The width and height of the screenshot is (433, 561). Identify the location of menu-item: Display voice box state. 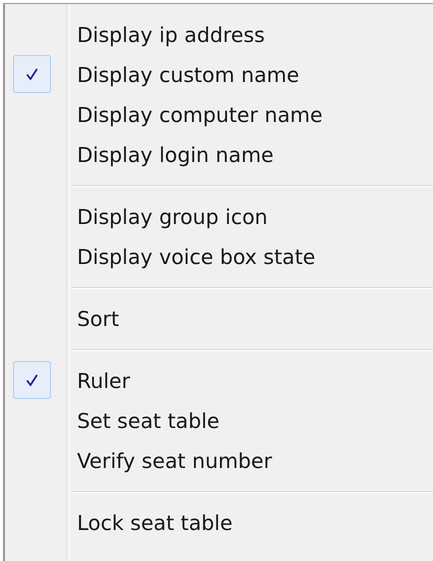
(196, 257).